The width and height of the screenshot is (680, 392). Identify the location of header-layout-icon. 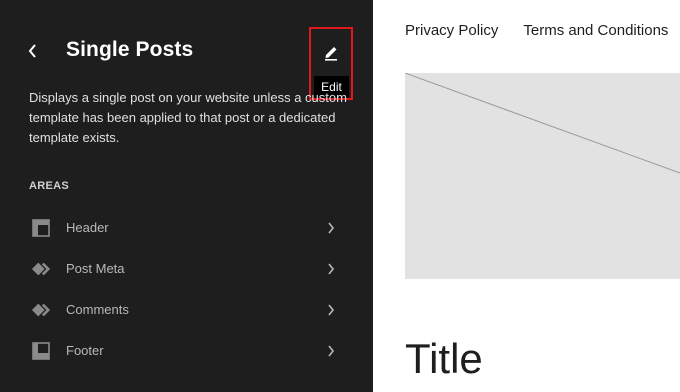
(41, 228).